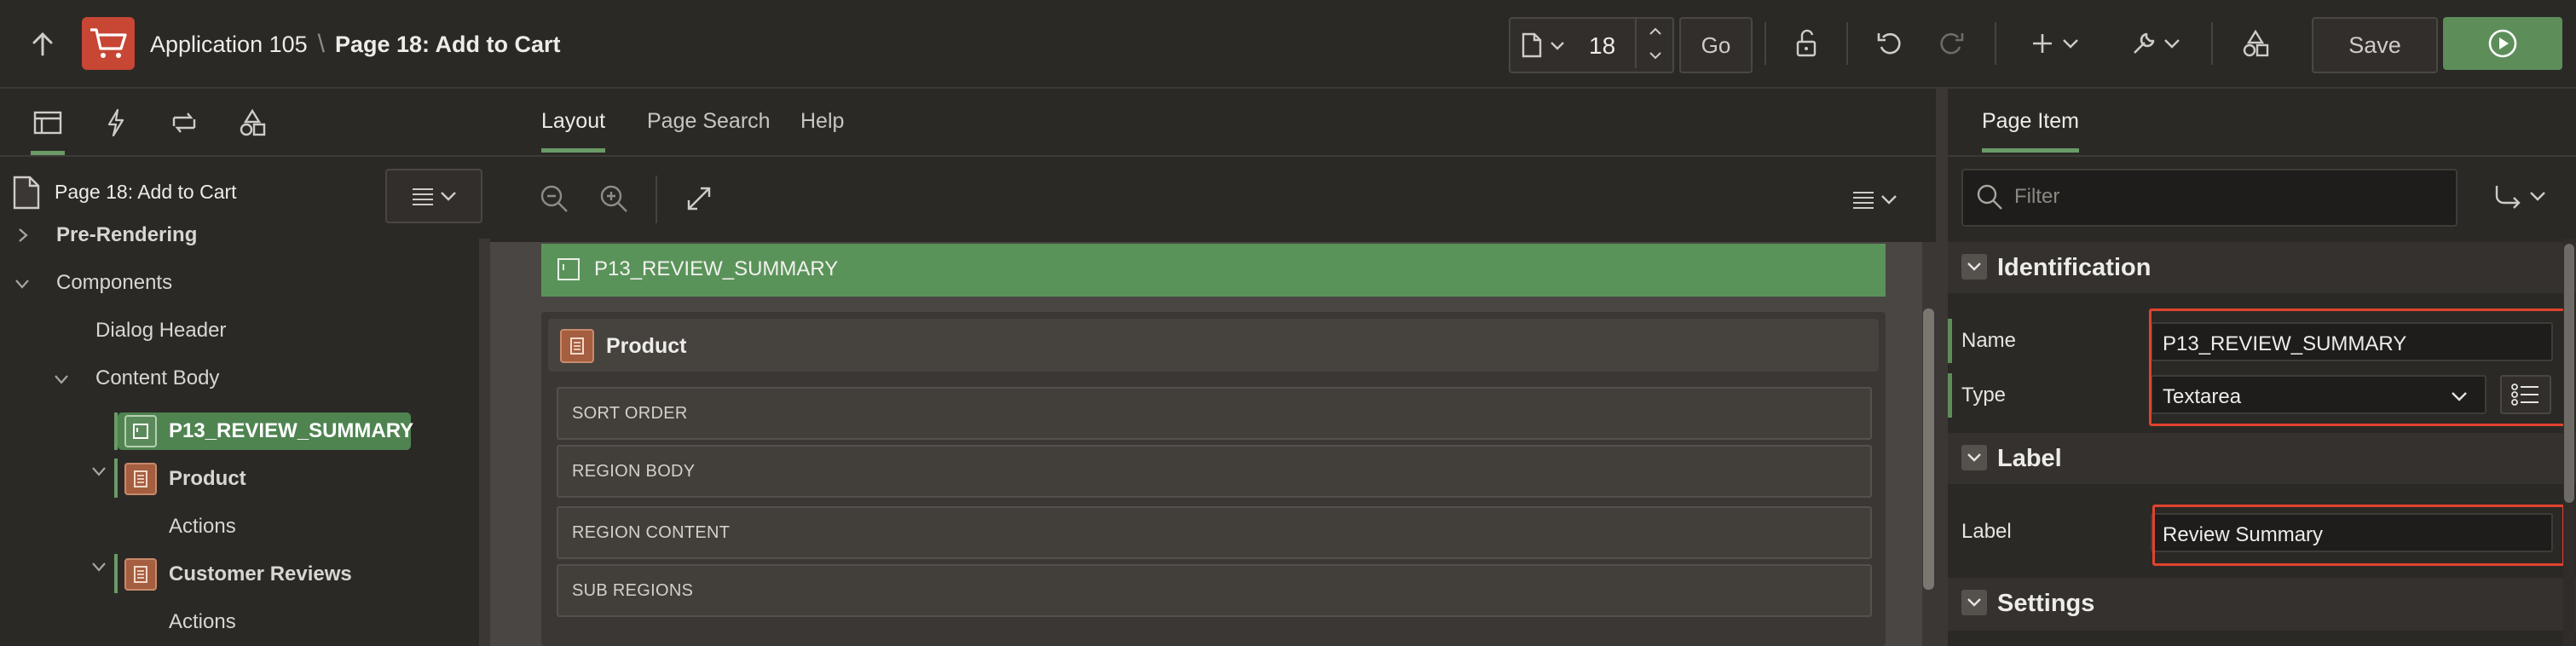 The image size is (2576, 646). I want to click on processing-tab, so click(184, 122).